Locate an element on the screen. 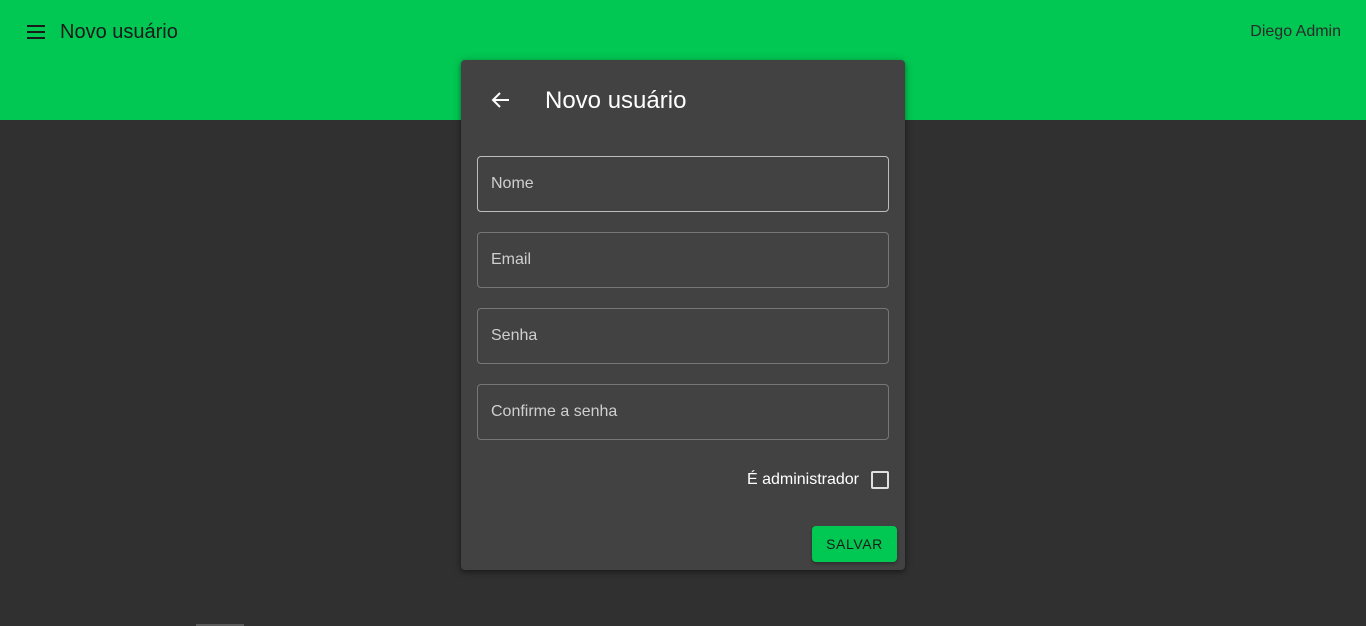  admin-checkbox-row: É administrador is located at coordinates (818, 480).